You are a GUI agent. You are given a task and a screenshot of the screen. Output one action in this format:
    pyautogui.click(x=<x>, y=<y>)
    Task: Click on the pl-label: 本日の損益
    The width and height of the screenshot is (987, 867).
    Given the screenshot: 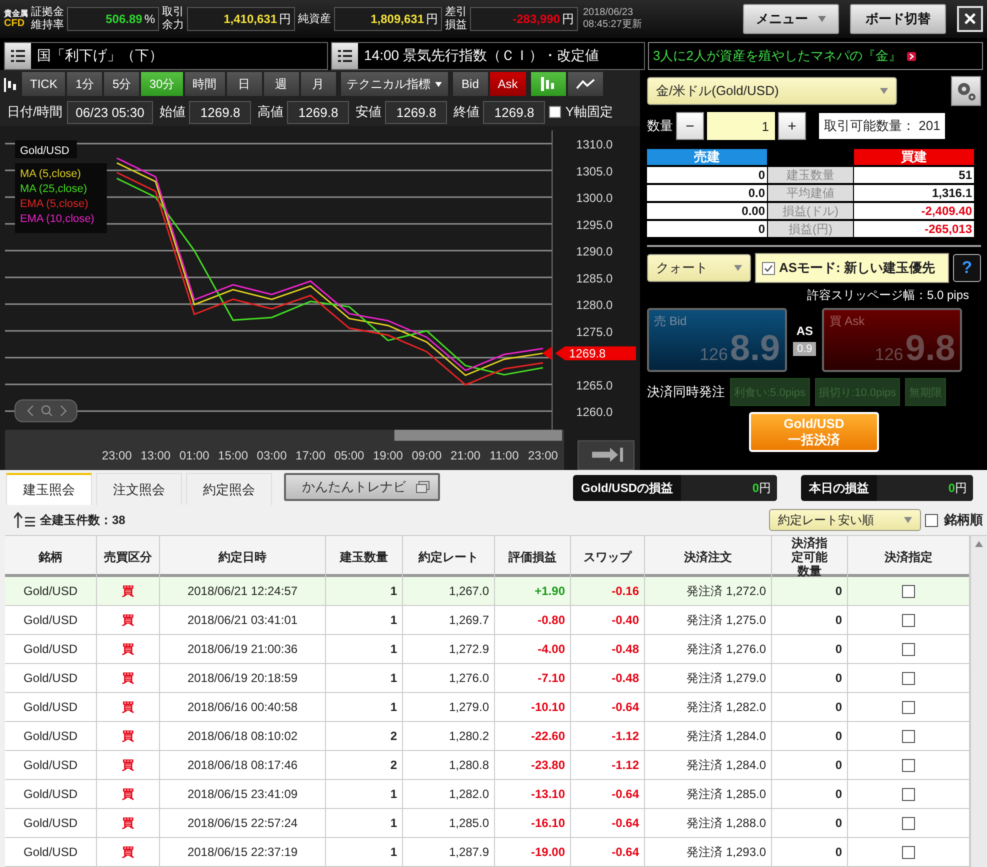 What is the action you would take?
    pyautogui.click(x=839, y=488)
    